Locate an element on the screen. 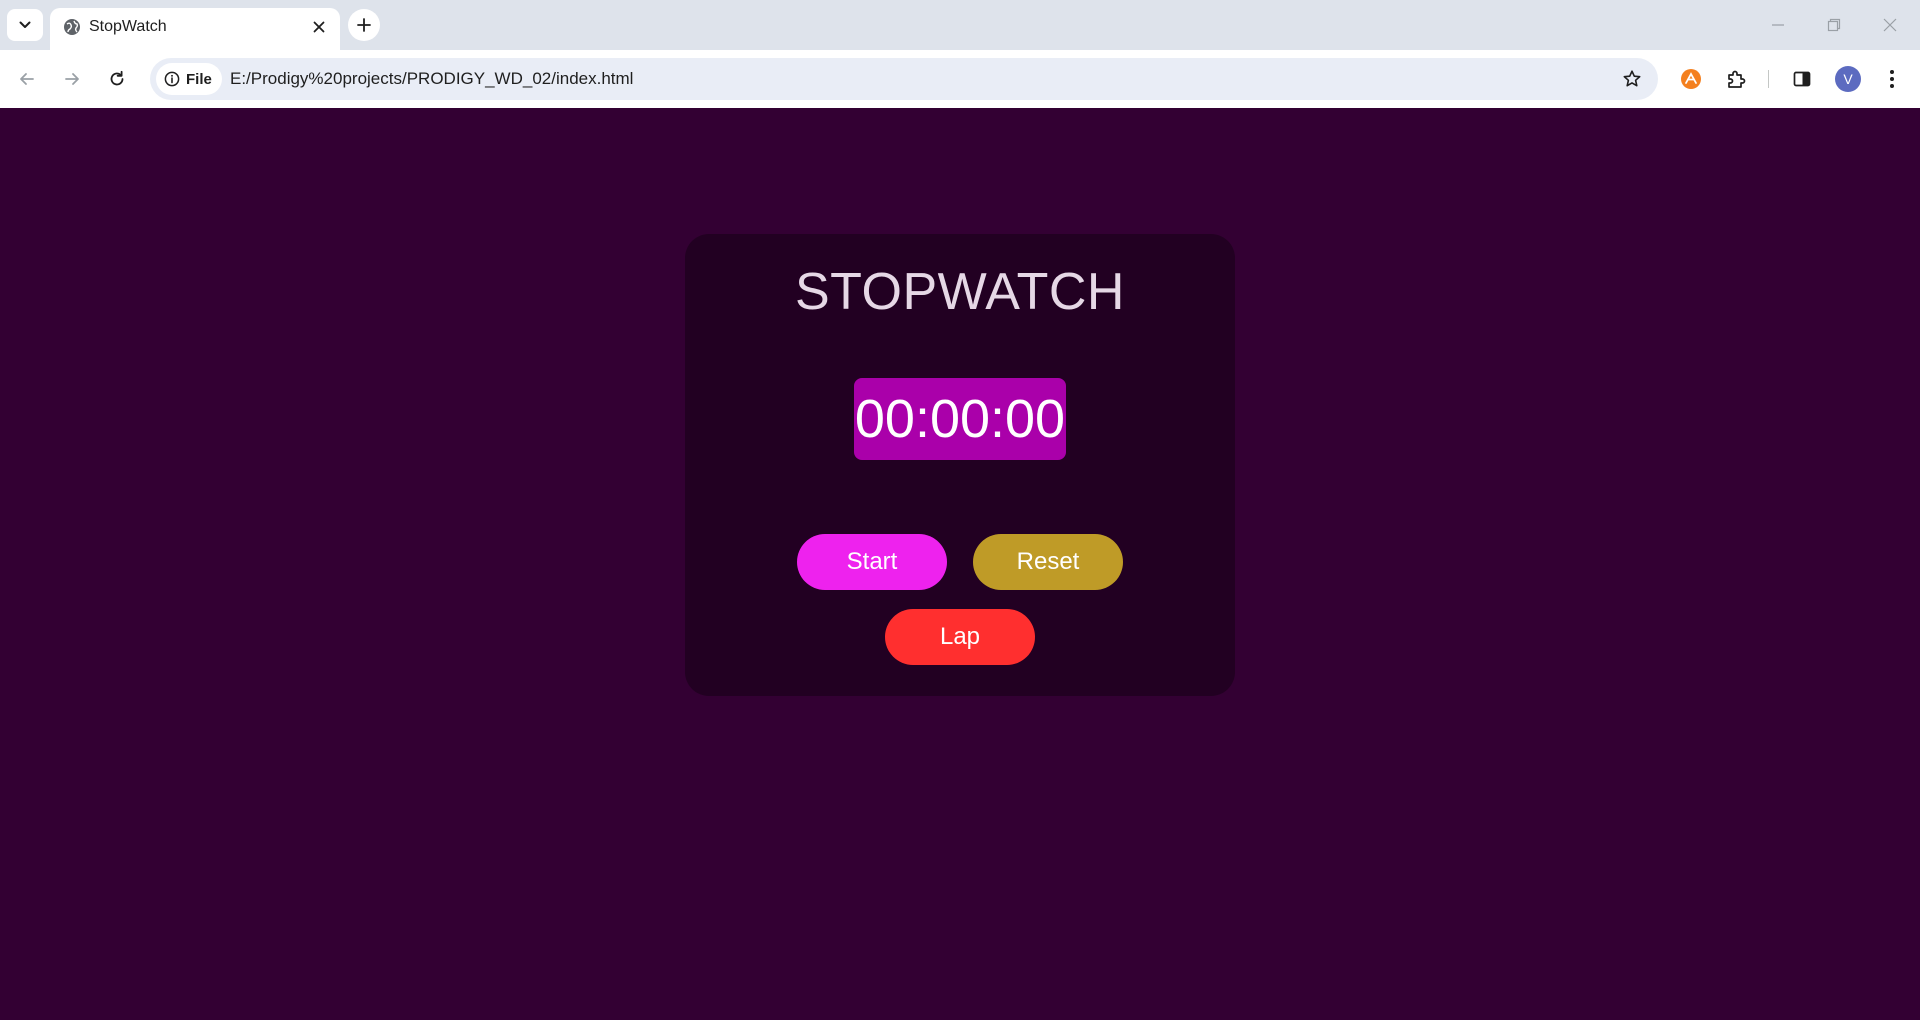 The image size is (1920, 1022). close-window-icon is located at coordinates (1890, 25).